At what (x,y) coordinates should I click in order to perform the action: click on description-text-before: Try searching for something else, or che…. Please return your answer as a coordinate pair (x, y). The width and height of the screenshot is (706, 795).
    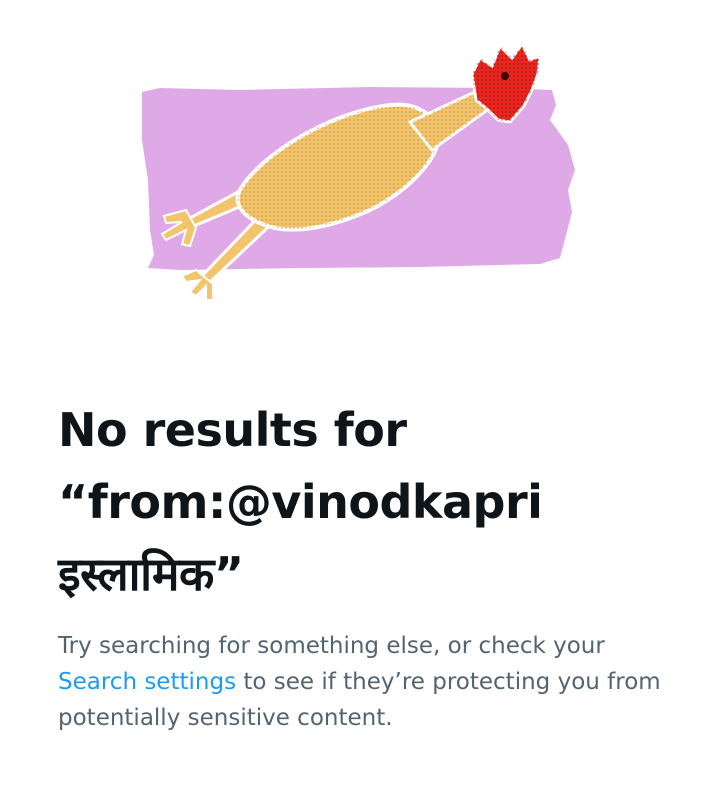
    Looking at the image, I should click on (331, 646).